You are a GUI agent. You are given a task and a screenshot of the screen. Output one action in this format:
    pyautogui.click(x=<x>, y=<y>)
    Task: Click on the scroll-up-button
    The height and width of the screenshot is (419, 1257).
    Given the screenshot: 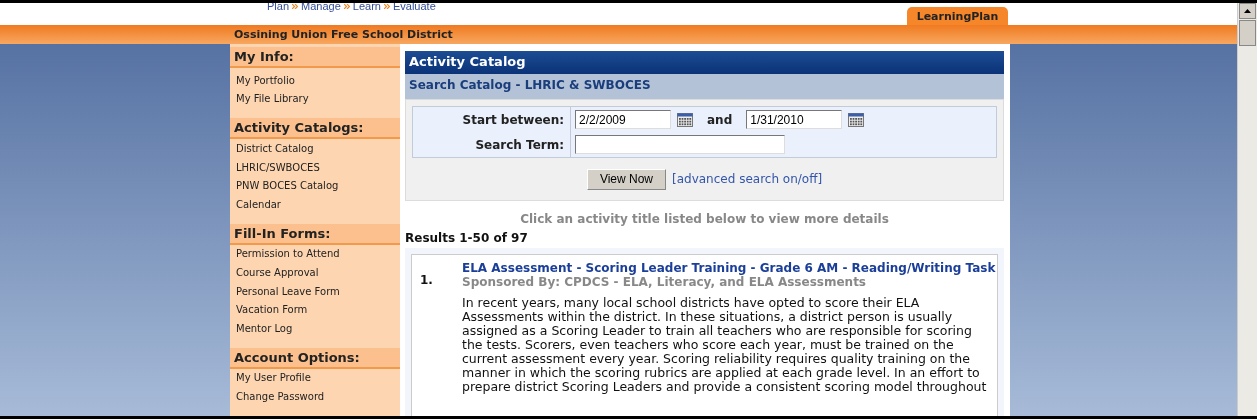 What is the action you would take?
    pyautogui.click(x=1247, y=11)
    